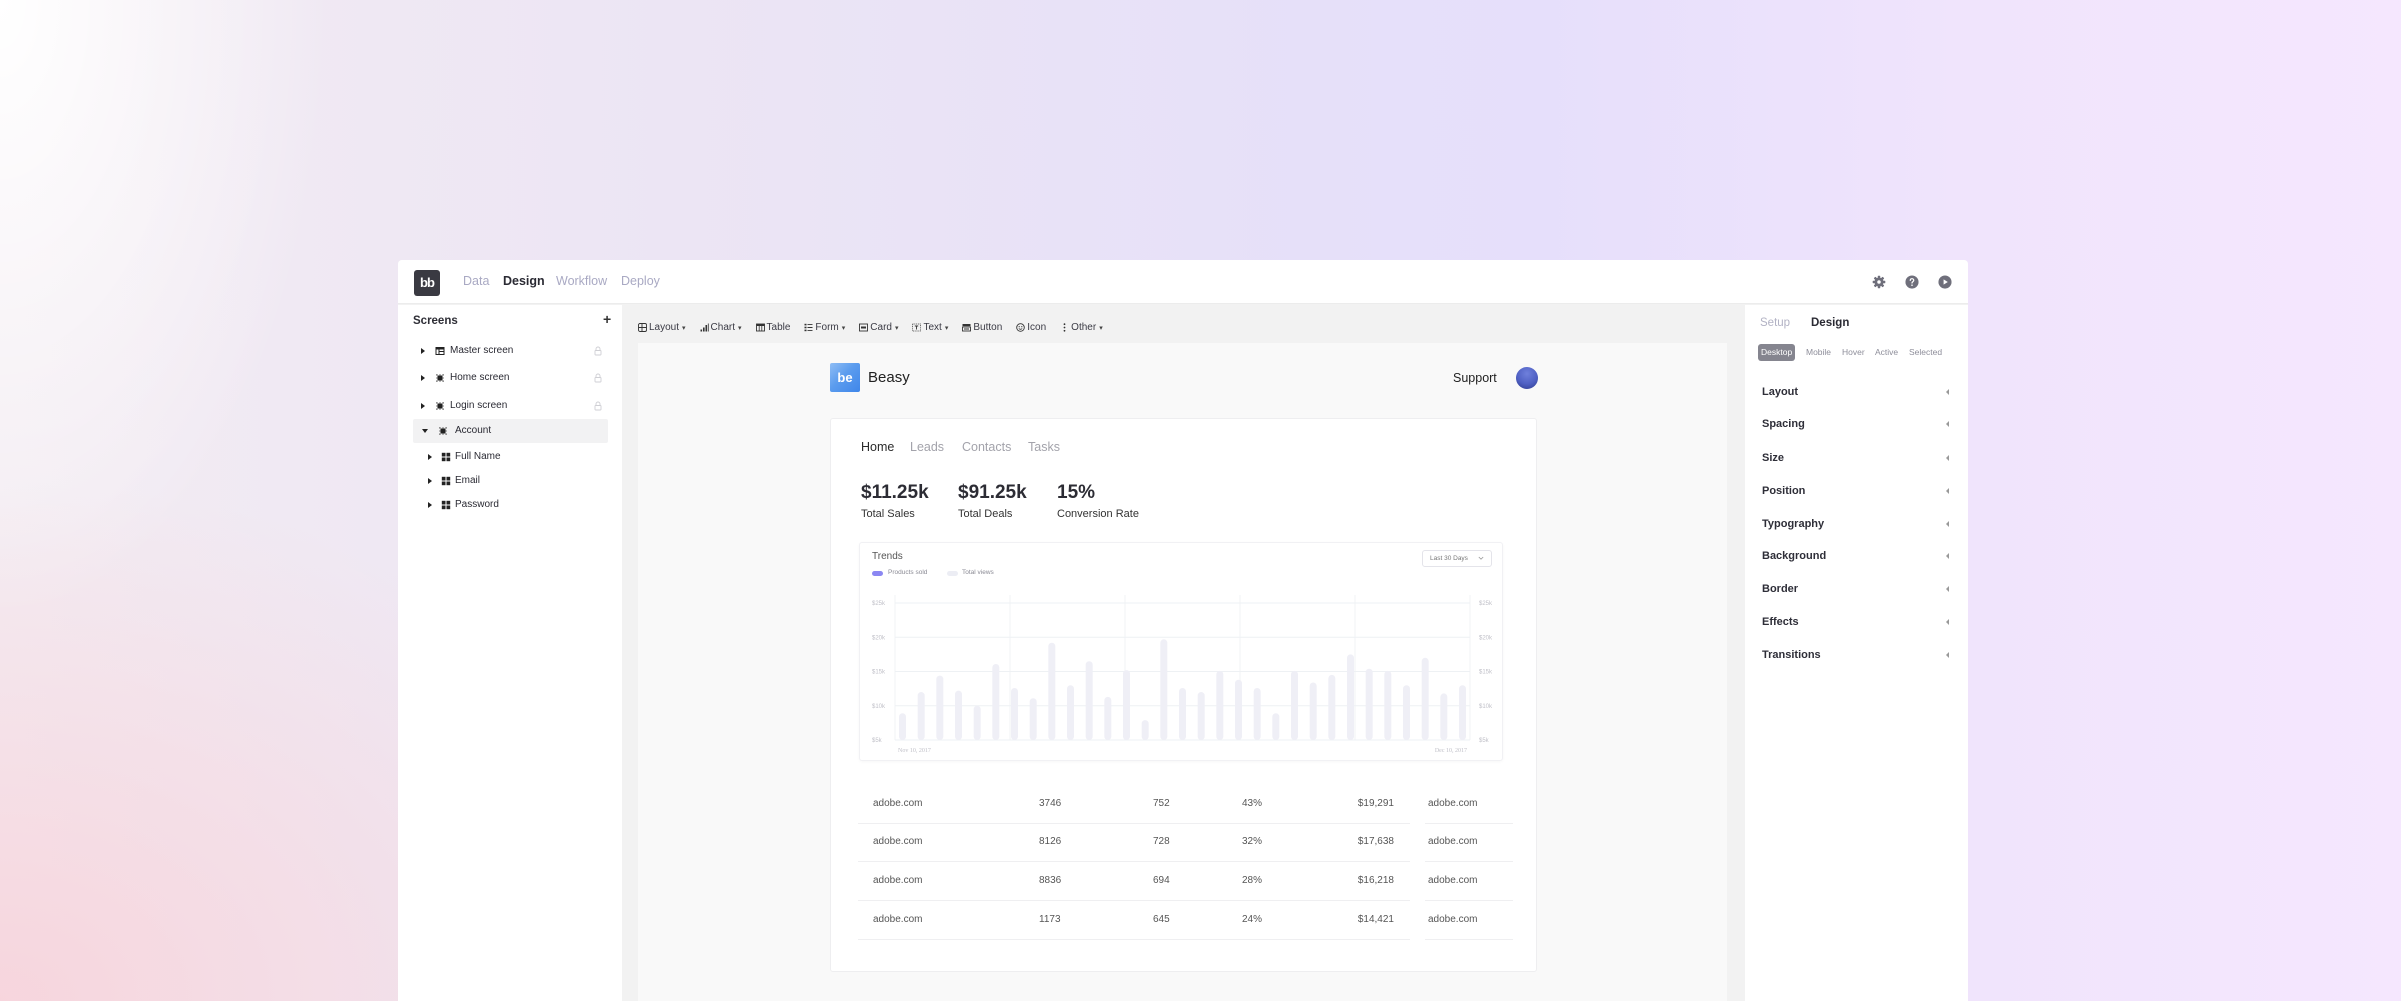  I want to click on date-range-select: Last 30 Days, so click(1457, 558).